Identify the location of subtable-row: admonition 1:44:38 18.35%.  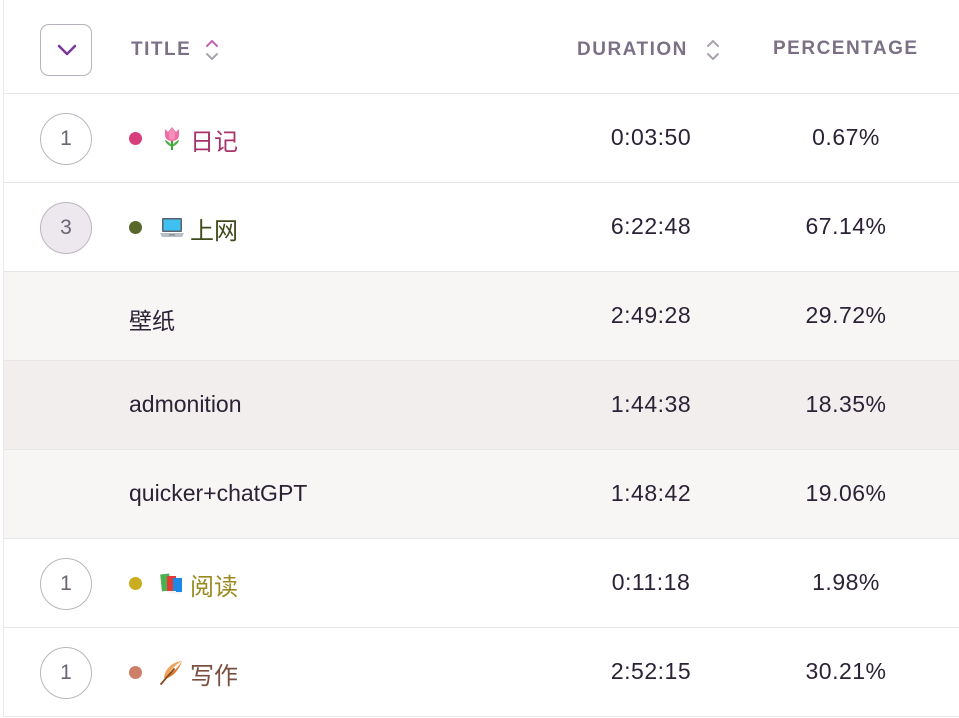
(481, 405).